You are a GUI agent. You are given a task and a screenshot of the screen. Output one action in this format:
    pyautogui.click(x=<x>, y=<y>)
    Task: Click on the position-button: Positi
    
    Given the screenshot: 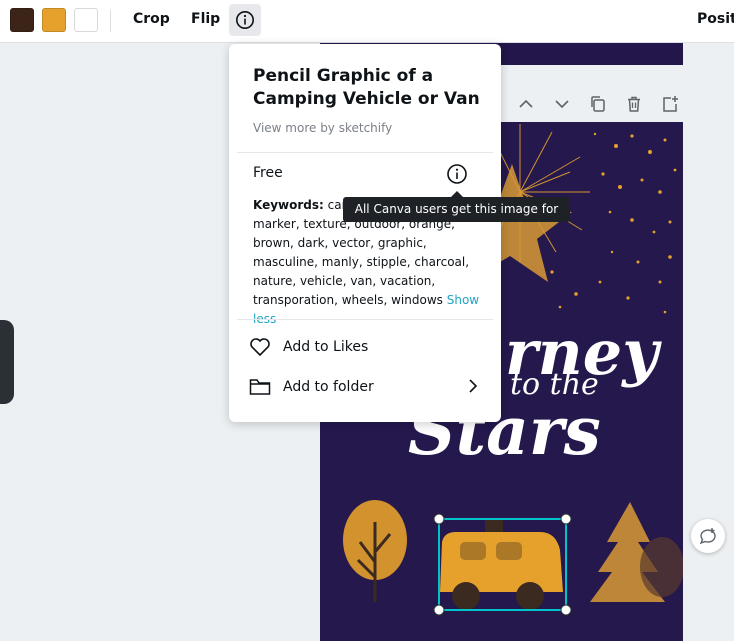 What is the action you would take?
    pyautogui.click(x=715, y=19)
    